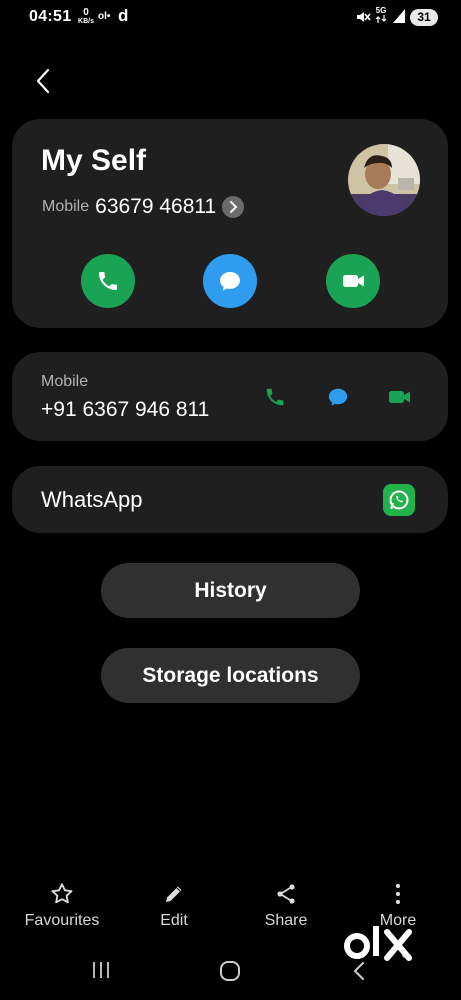  I want to click on whatsapp-card: WhatsApp, so click(230, 499).